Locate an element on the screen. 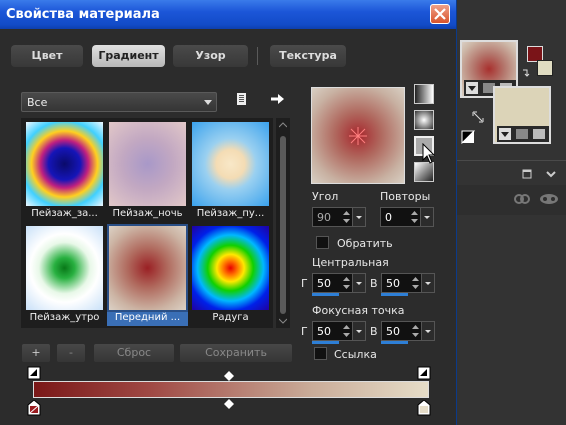  remove-button: - is located at coordinates (71, 353).